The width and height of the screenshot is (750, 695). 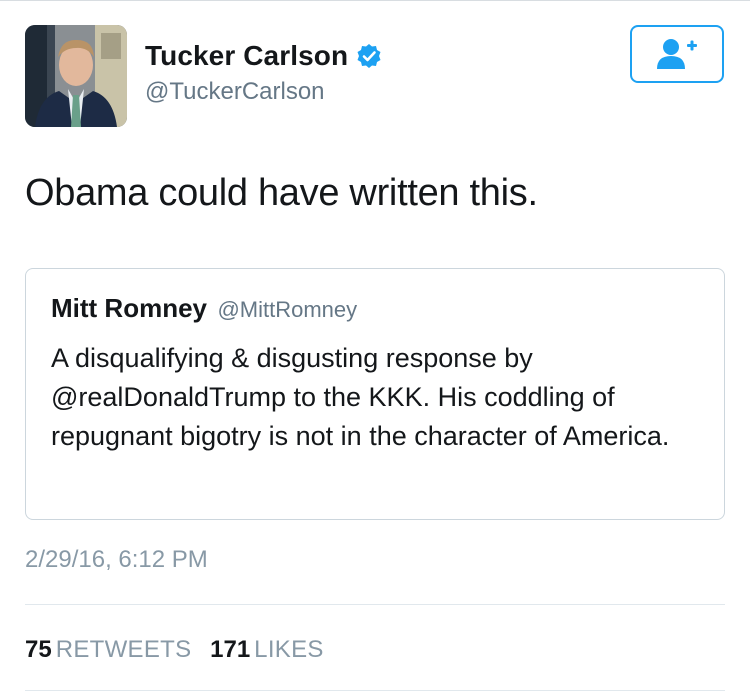 What do you see at coordinates (123, 649) in the screenshot?
I see `retweets-label: RETWEETS` at bounding box center [123, 649].